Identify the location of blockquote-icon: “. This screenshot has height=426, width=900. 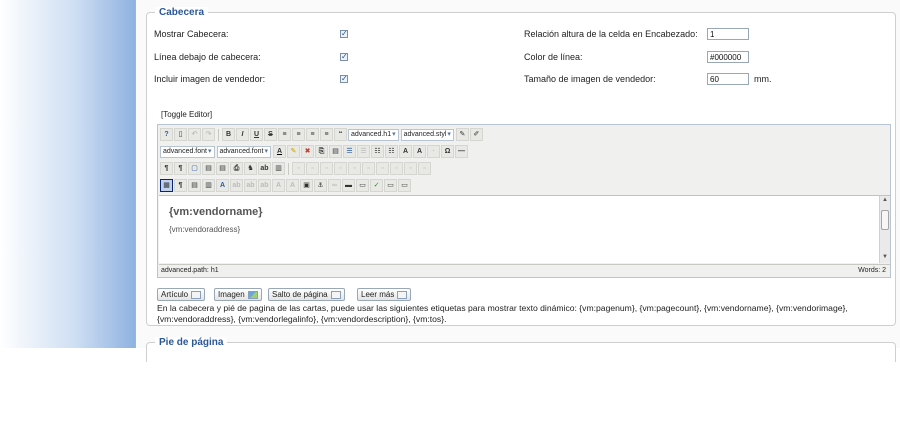
(340, 134).